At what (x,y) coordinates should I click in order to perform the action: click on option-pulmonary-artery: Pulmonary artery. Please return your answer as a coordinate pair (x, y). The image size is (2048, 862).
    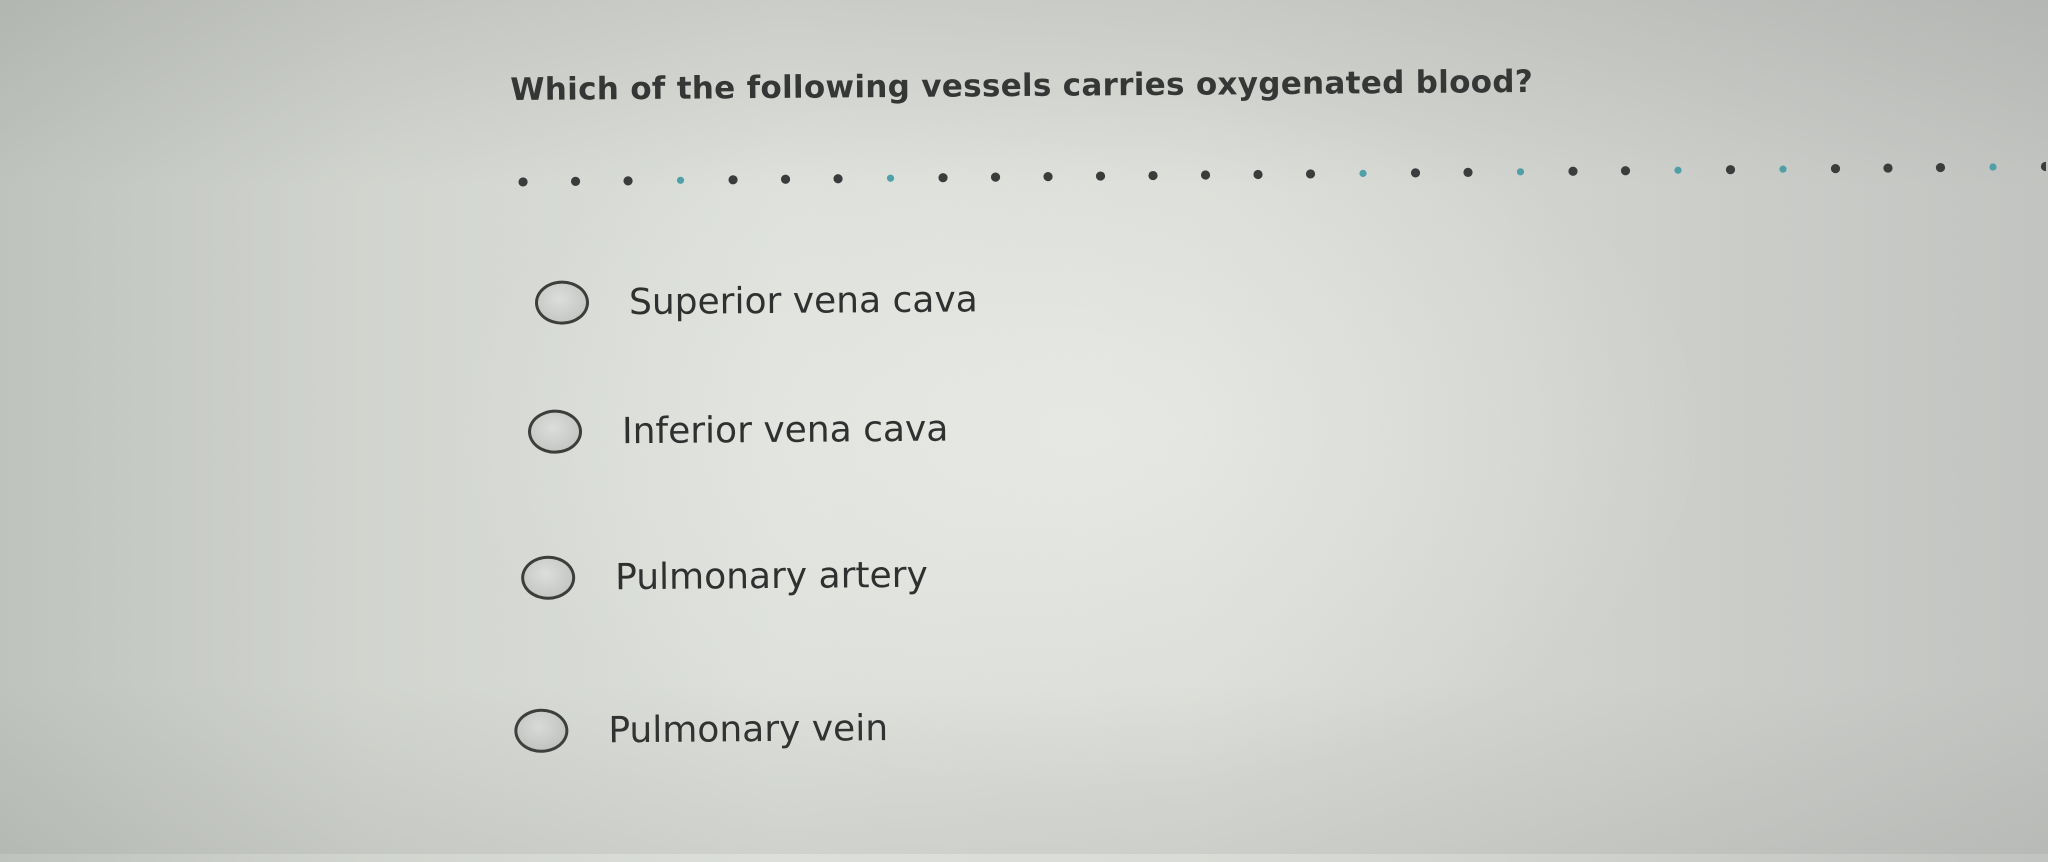
    Looking at the image, I should click on (724, 576).